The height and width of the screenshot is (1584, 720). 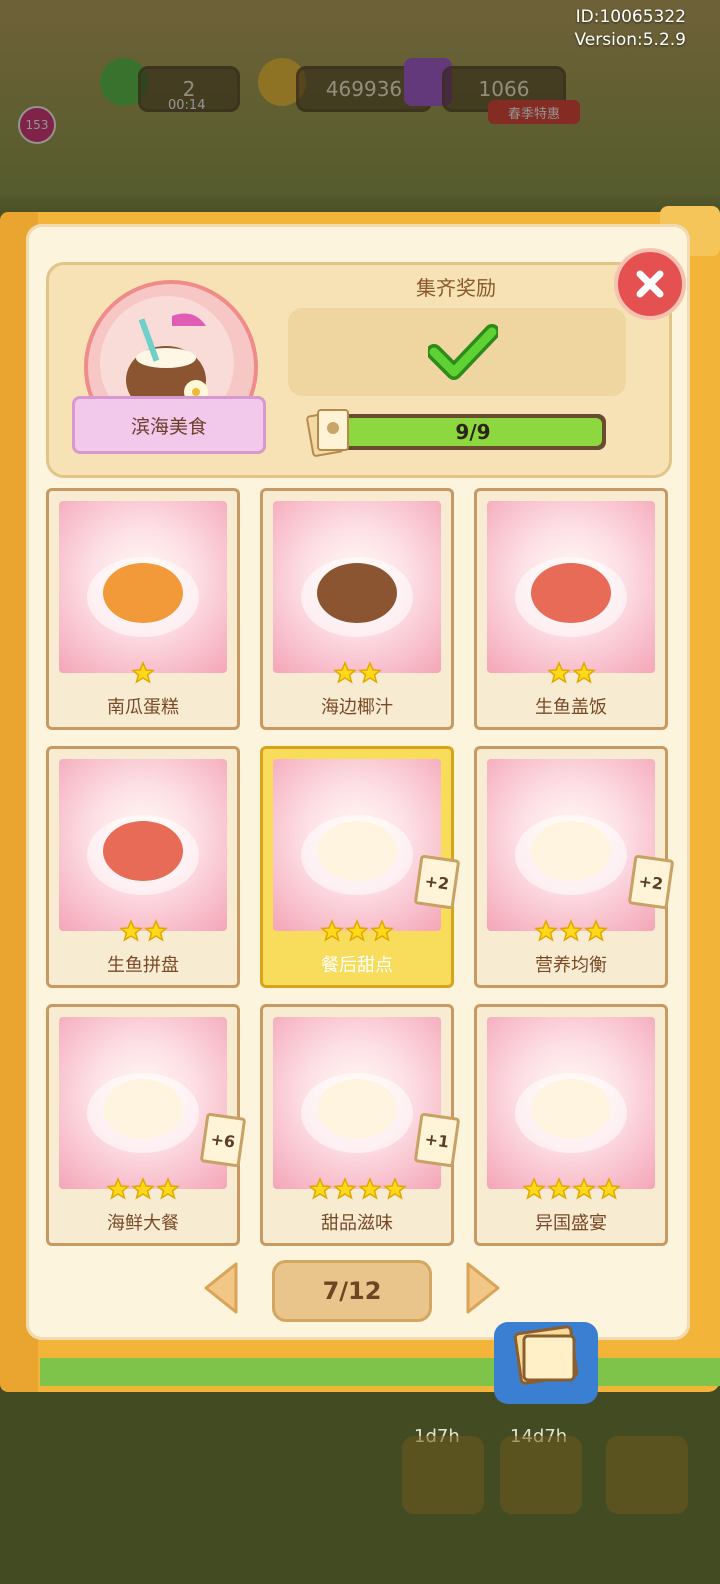 I want to click on food-card: 异国盛宴, so click(x=571, y=1125).